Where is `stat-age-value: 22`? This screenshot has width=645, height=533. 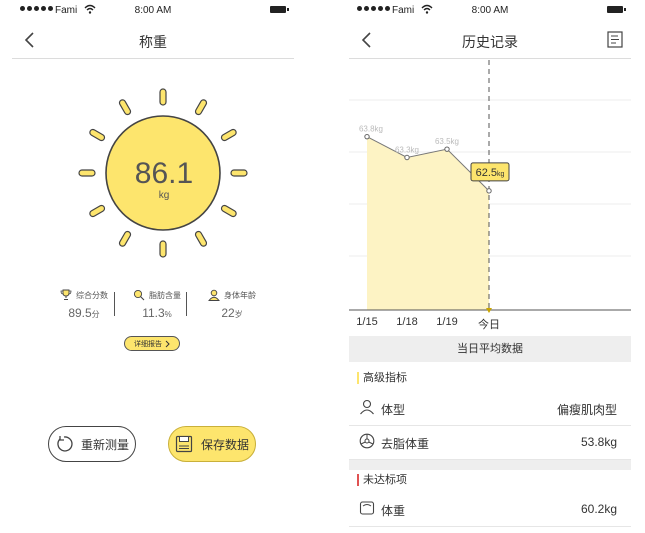 stat-age-value: 22 is located at coordinates (228, 313).